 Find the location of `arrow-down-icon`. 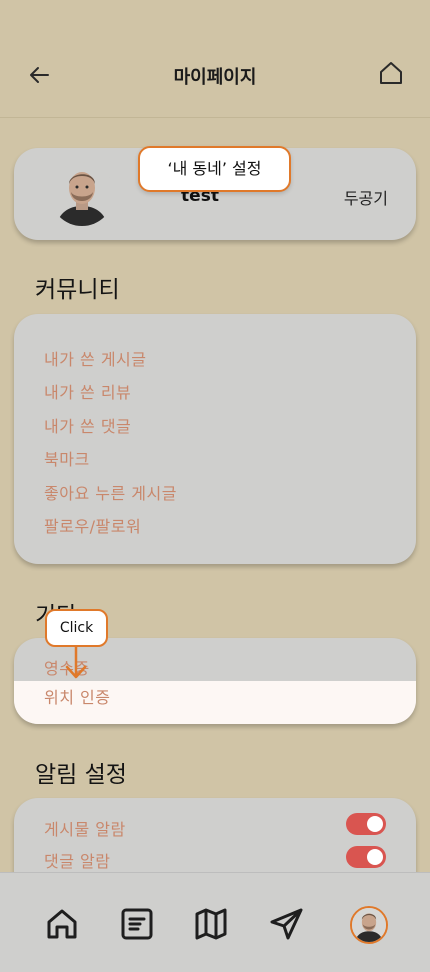

arrow-down-icon is located at coordinates (76, 662).